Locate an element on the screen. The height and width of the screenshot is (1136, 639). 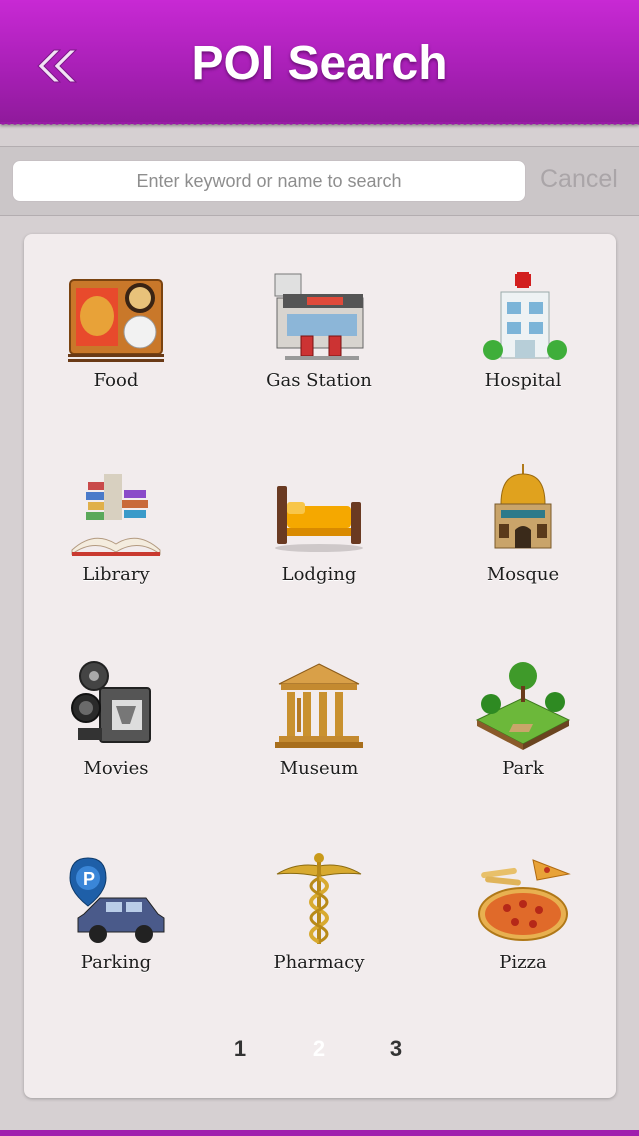
category-label: Movies is located at coordinates (116, 768).